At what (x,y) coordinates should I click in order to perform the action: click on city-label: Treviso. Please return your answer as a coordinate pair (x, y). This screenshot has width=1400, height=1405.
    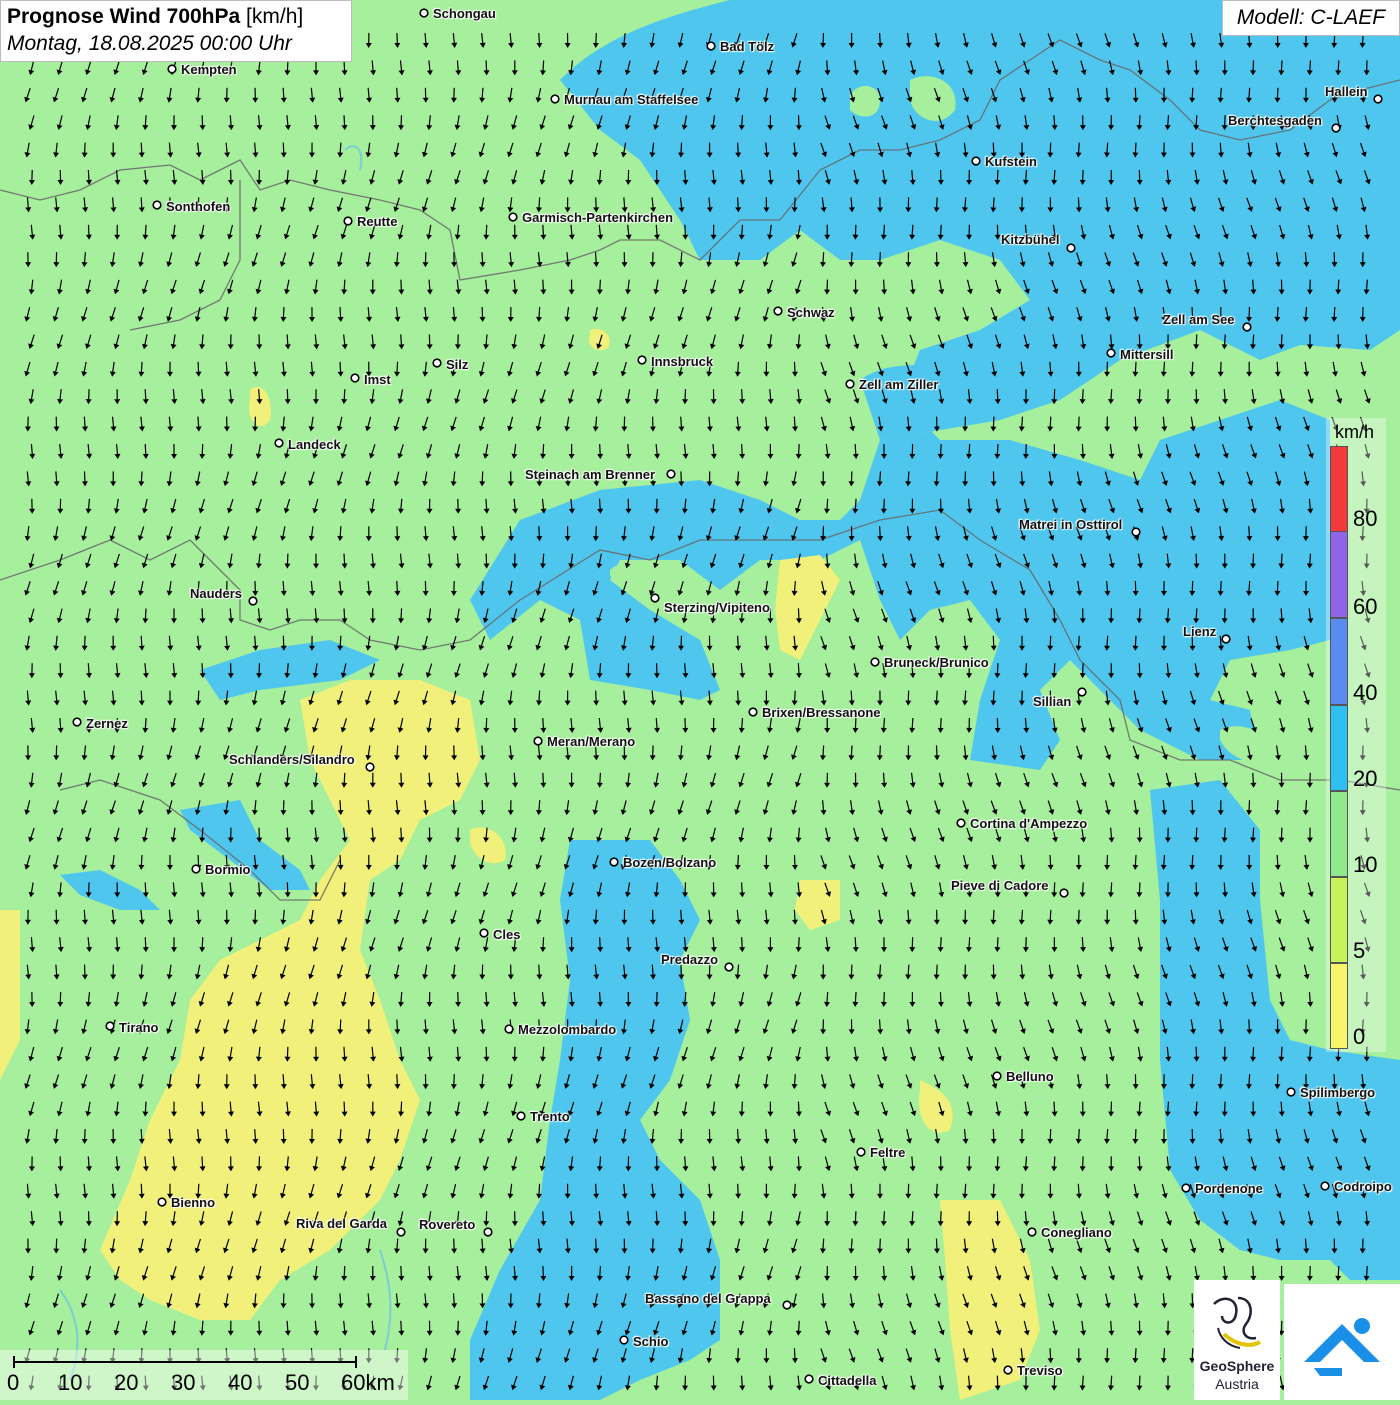
    Looking at the image, I should click on (1040, 1370).